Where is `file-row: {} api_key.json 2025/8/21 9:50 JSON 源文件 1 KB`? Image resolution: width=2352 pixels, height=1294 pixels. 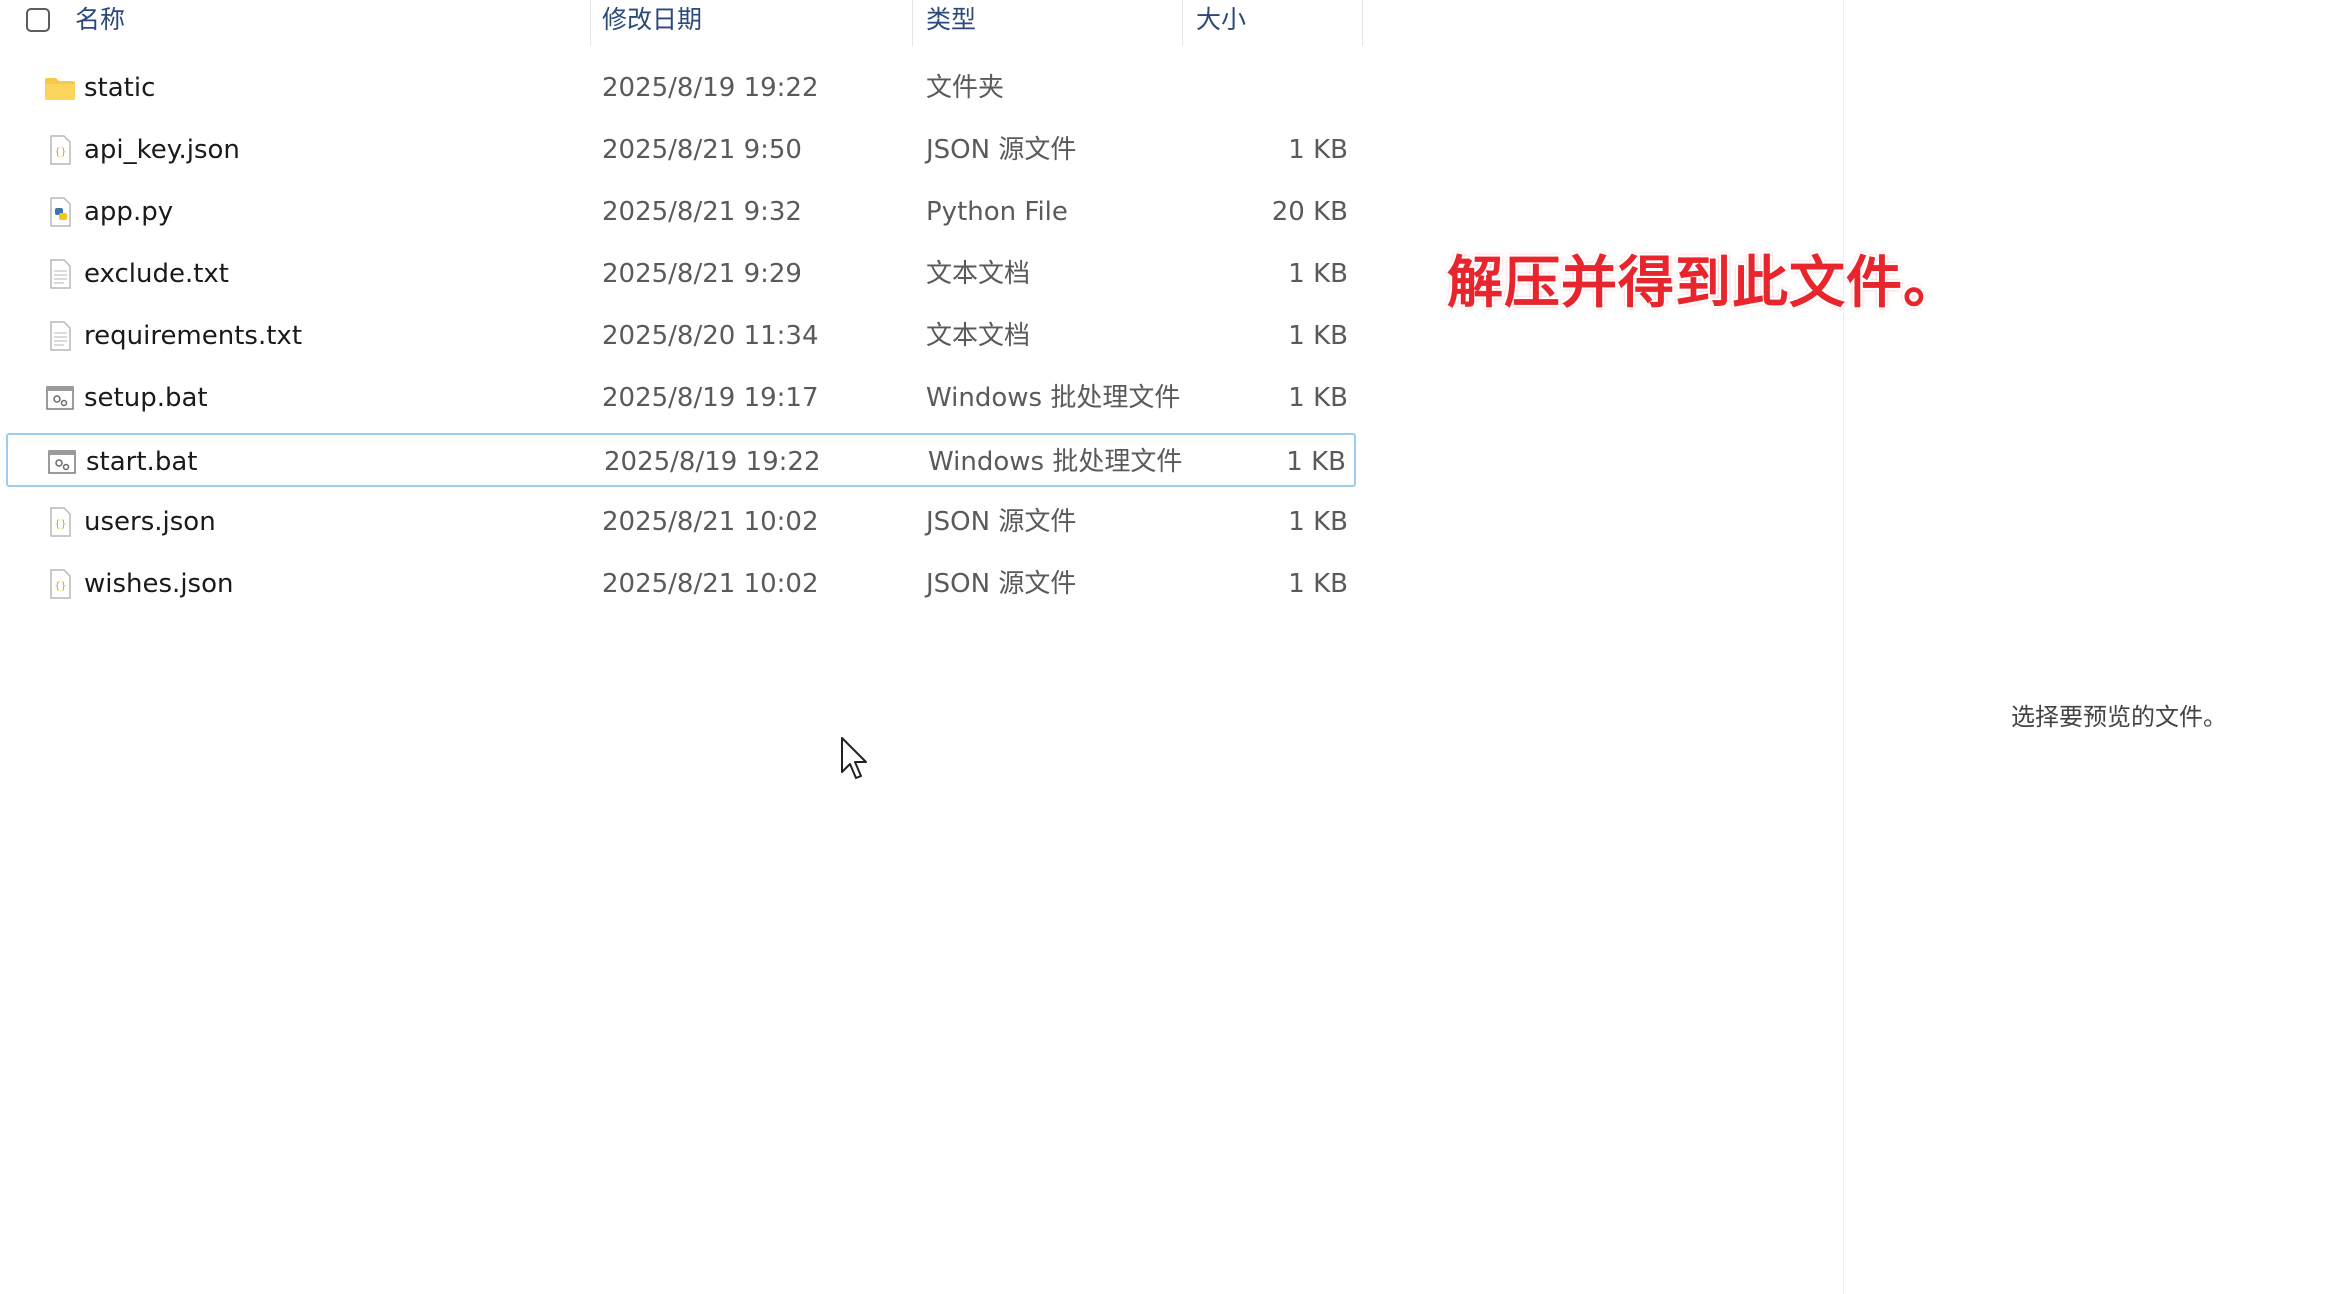 file-row: {} api_key.json 2025/8/21 9:50 JSON 源文件 1 KB is located at coordinates (681, 150).